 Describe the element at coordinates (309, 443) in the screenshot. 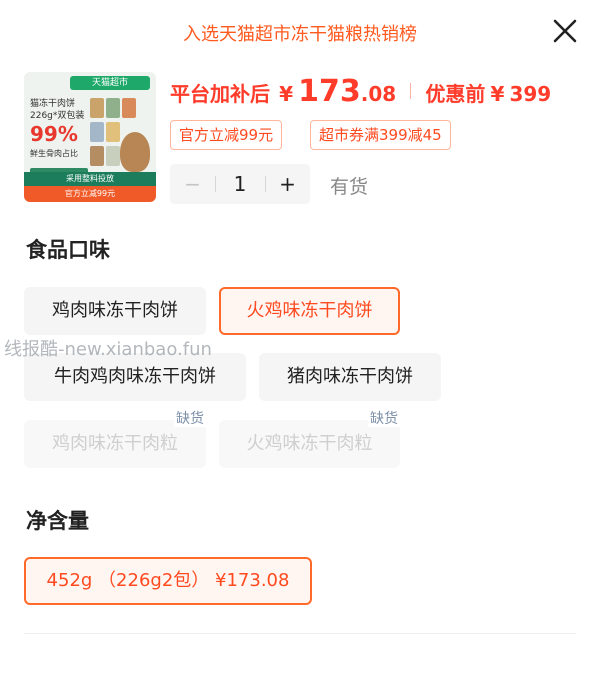

I see `flavor-option-label: 火鸡味冻干肉粒` at that location.